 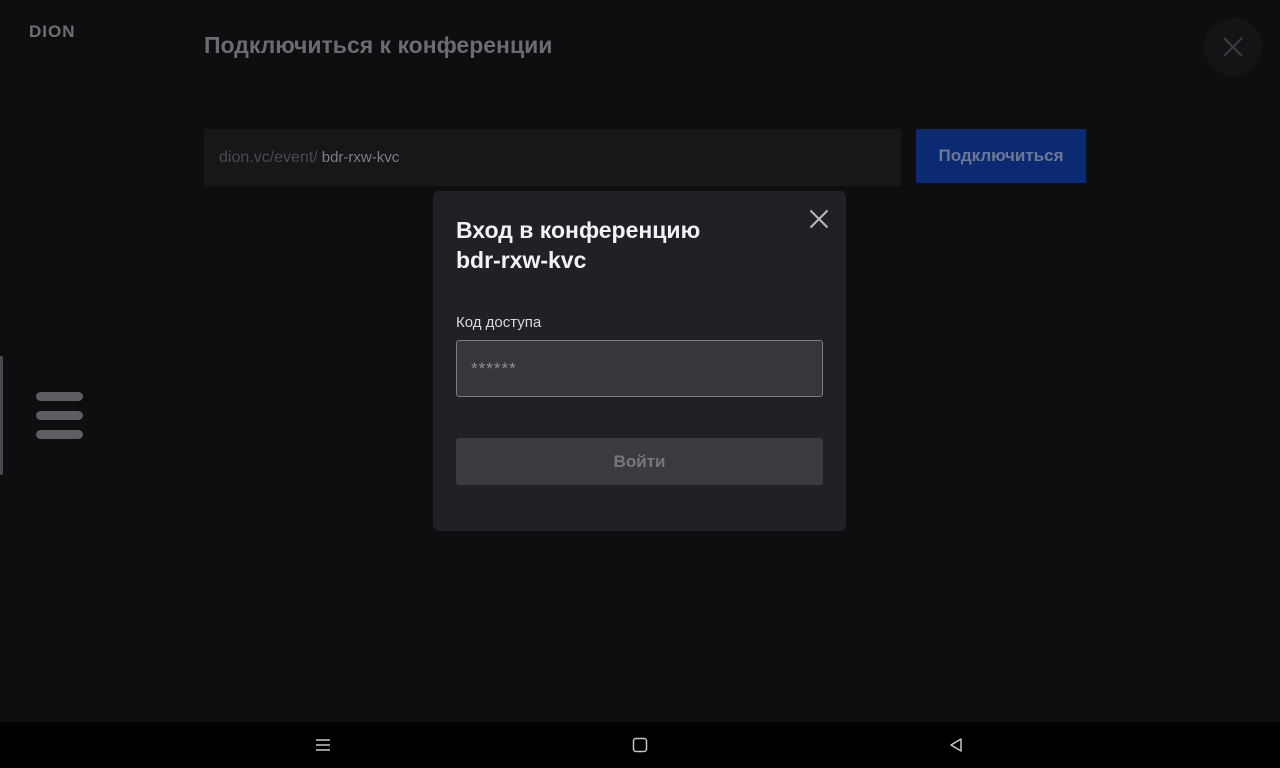 What do you see at coordinates (59, 416) in the screenshot?
I see `hamburger-icon` at bounding box center [59, 416].